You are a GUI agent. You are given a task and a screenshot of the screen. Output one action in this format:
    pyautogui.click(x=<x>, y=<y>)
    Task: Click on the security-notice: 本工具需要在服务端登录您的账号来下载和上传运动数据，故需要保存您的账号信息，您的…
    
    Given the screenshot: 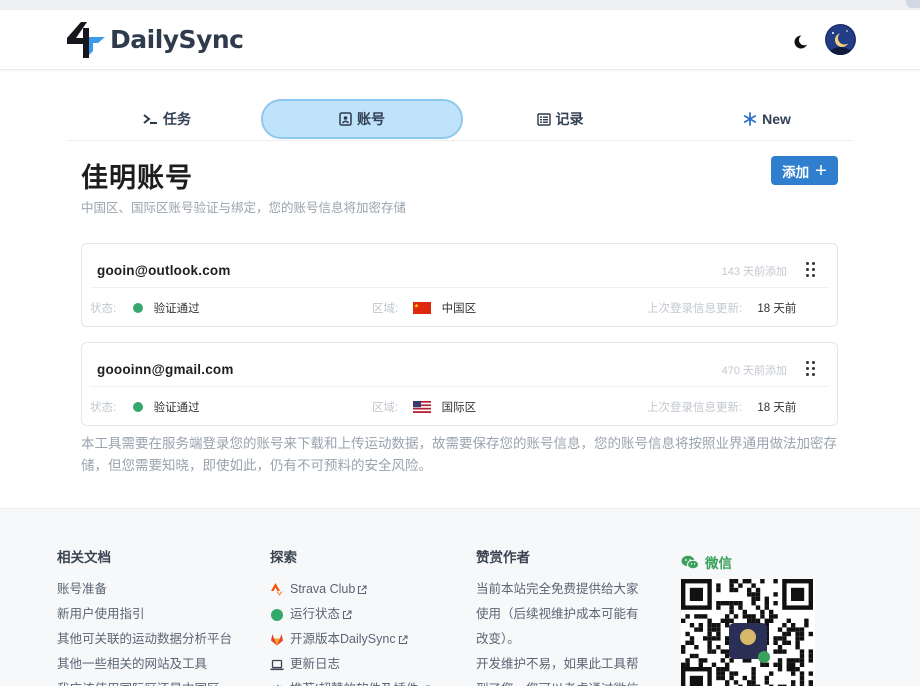 What is the action you would take?
    pyautogui.click(x=459, y=454)
    